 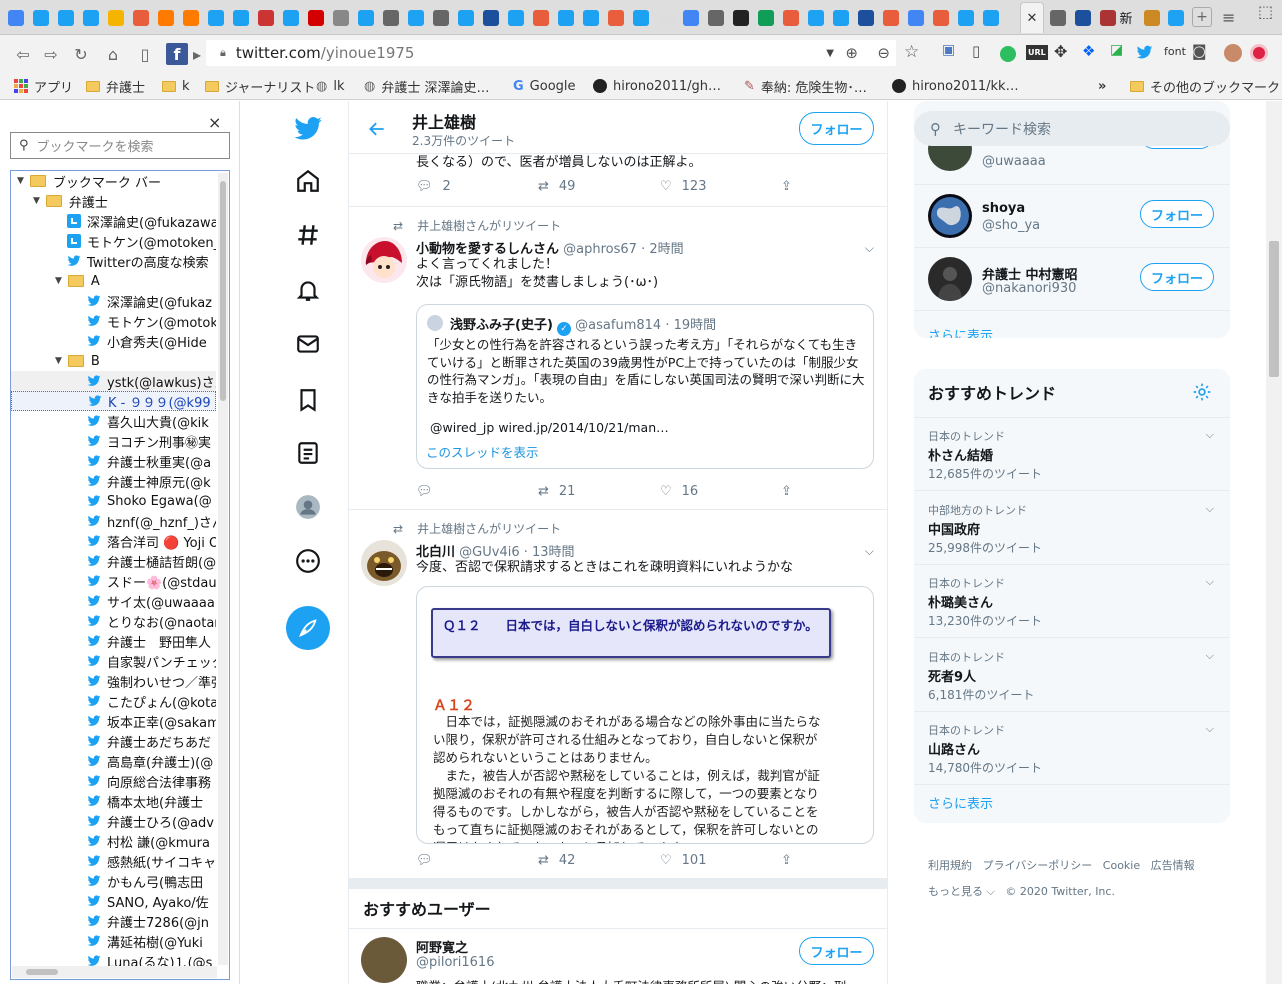 What do you see at coordinates (1072, 601) in the screenshot?
I see `trend-item: 日本のトレンド 朴璐美さん 13,230件のツイート ⌵` at bounding box center [1072, 601].